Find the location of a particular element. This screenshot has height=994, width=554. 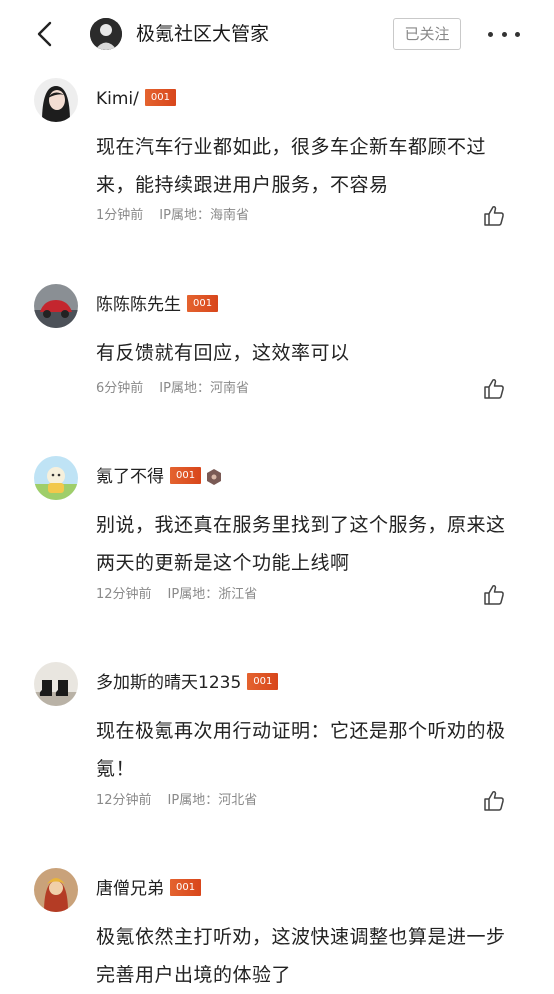

username-text: 陈陈陈先生 is located at coordinates (138, 305).